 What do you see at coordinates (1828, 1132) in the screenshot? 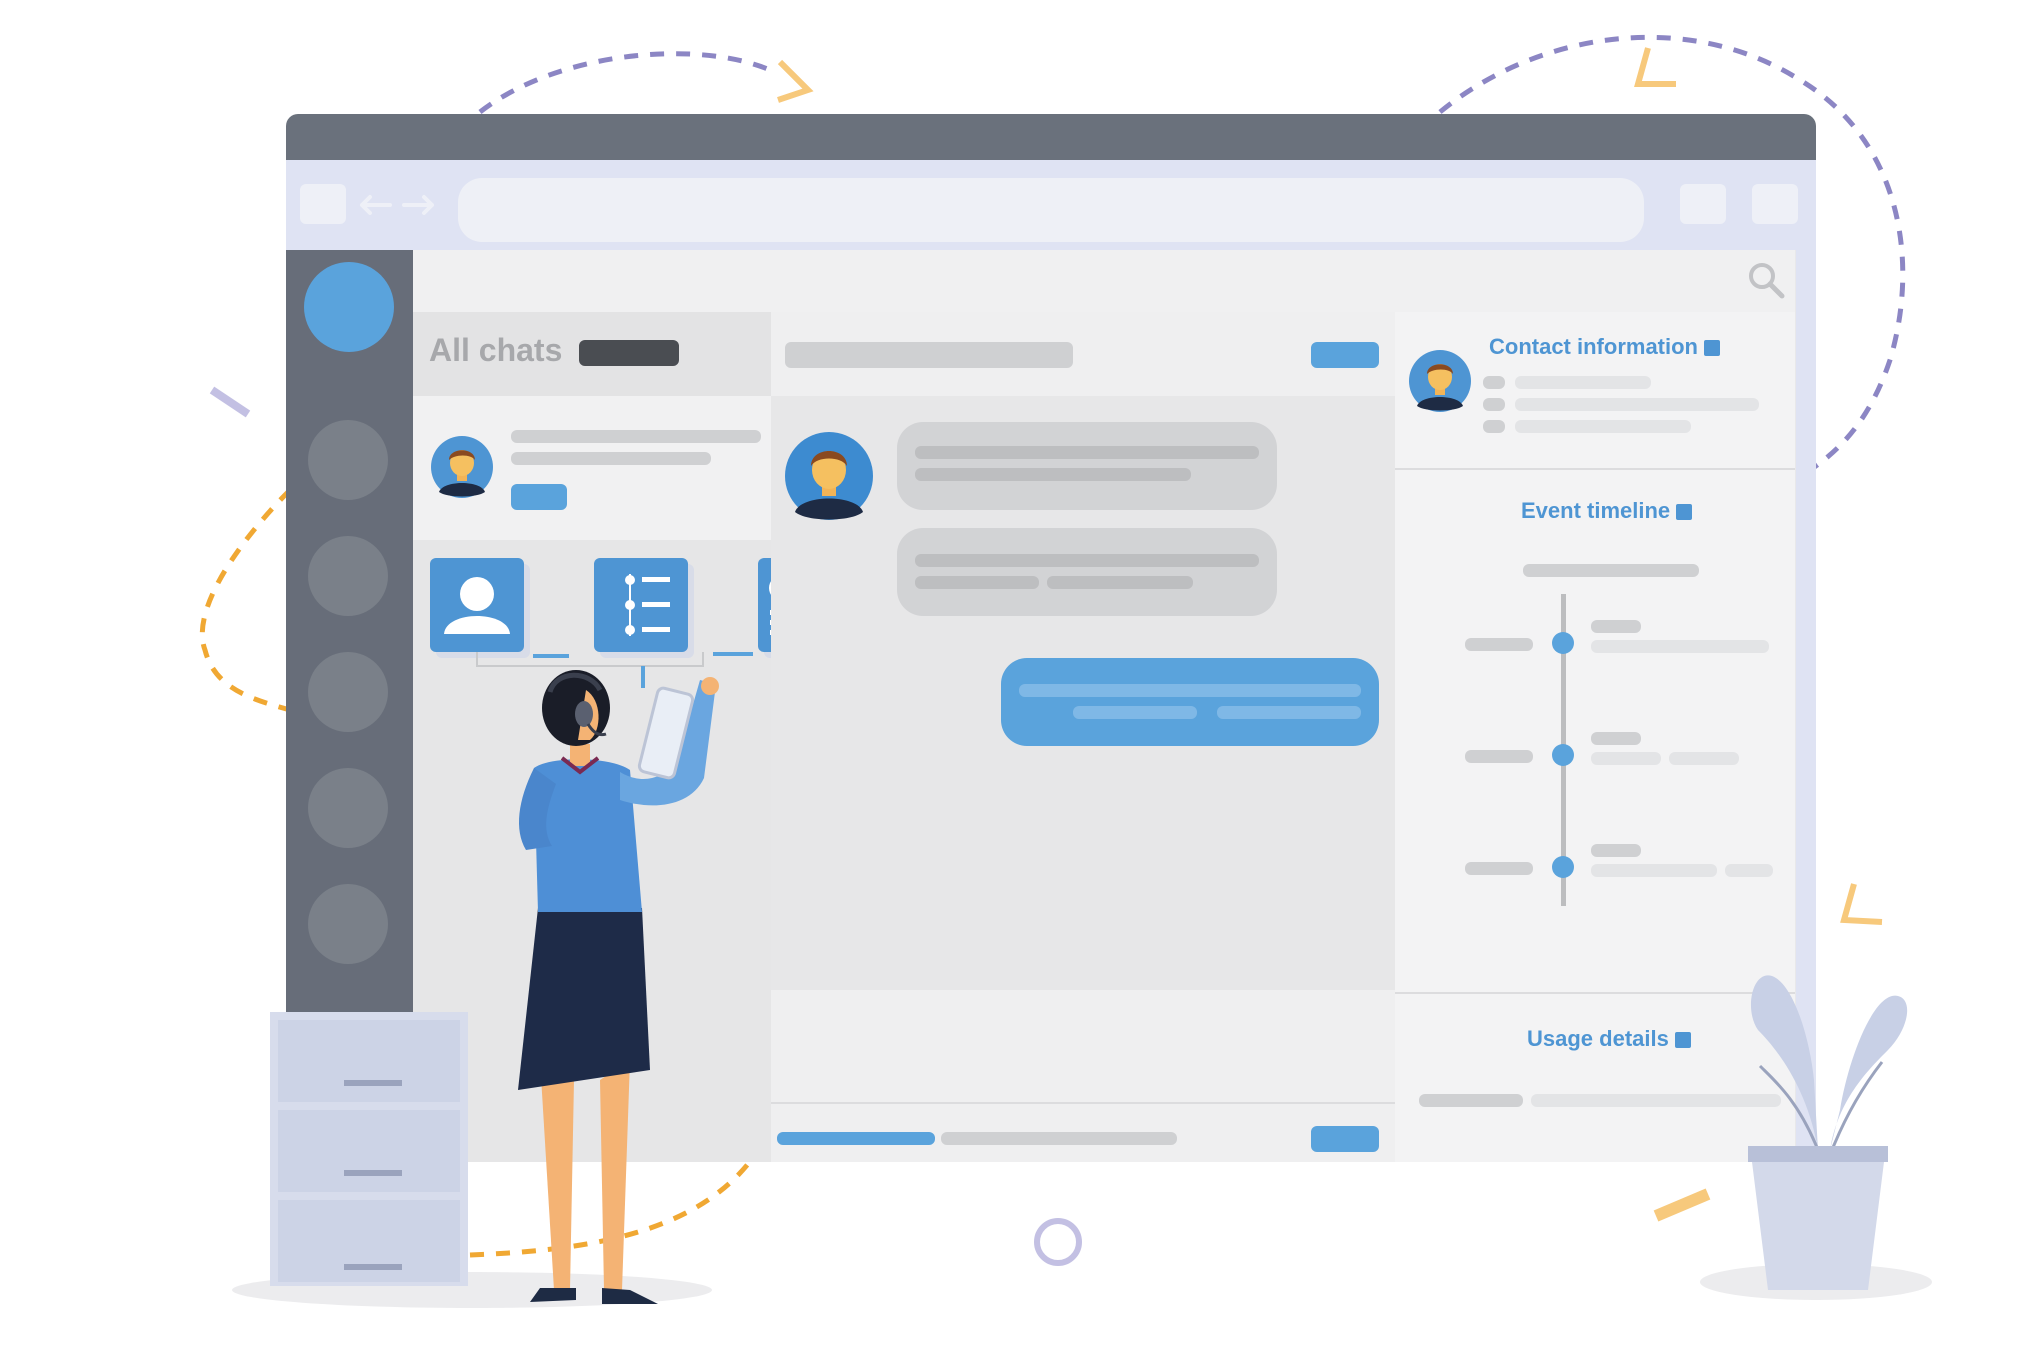
I see `potted-plant` at bounding box center [1828, 1132].